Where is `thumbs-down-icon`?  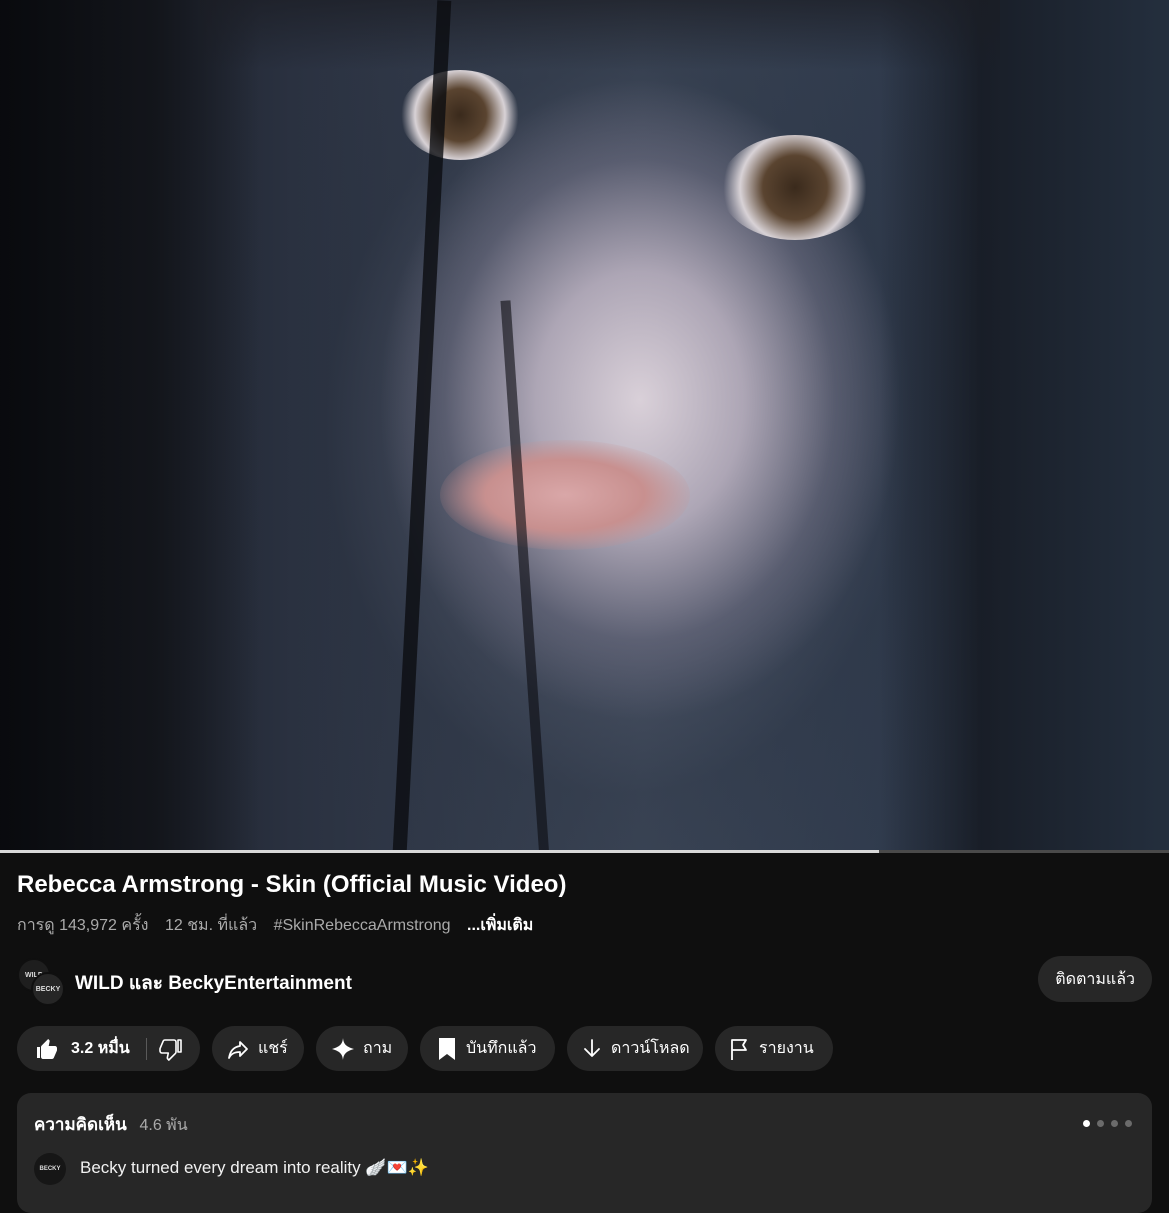 thumbs-down-icon is located at coordinates (170, 1049).